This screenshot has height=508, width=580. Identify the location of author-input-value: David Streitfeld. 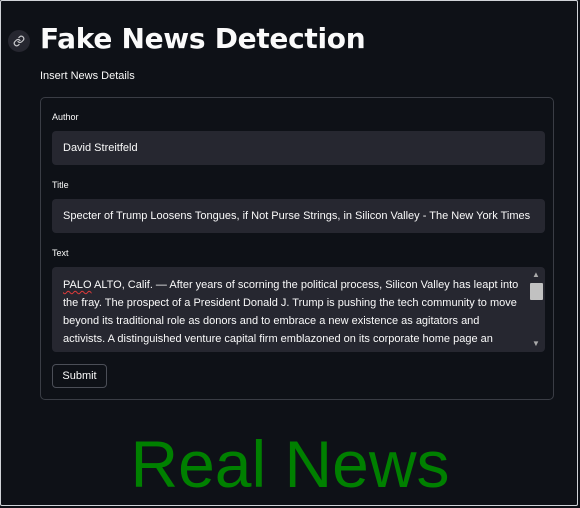
(100, 148).